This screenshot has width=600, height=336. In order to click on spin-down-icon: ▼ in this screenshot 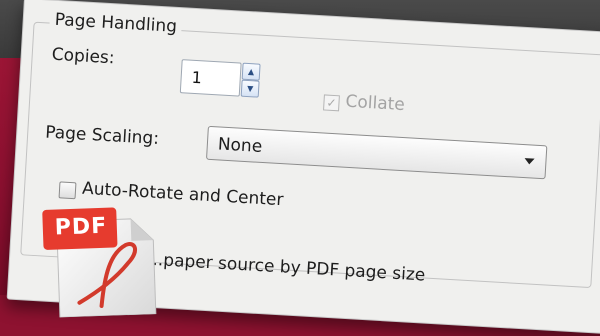, I will do `click(250, 88)`.